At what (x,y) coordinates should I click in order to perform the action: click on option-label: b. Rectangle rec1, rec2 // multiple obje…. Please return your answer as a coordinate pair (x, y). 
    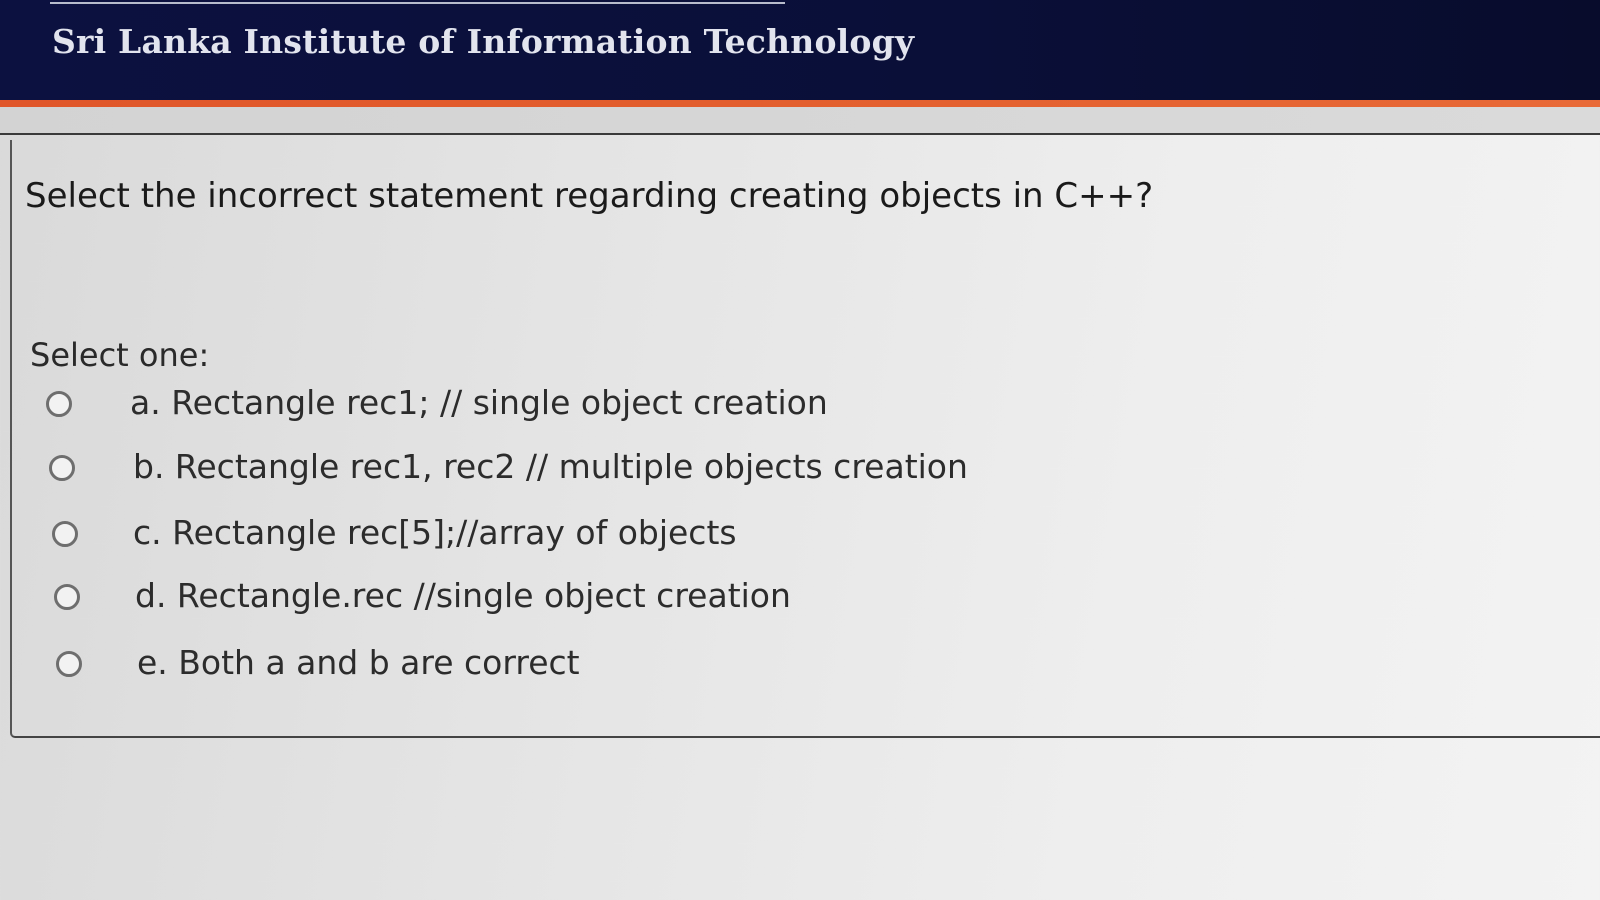
    Looking at the image, I should click on (550, 466).